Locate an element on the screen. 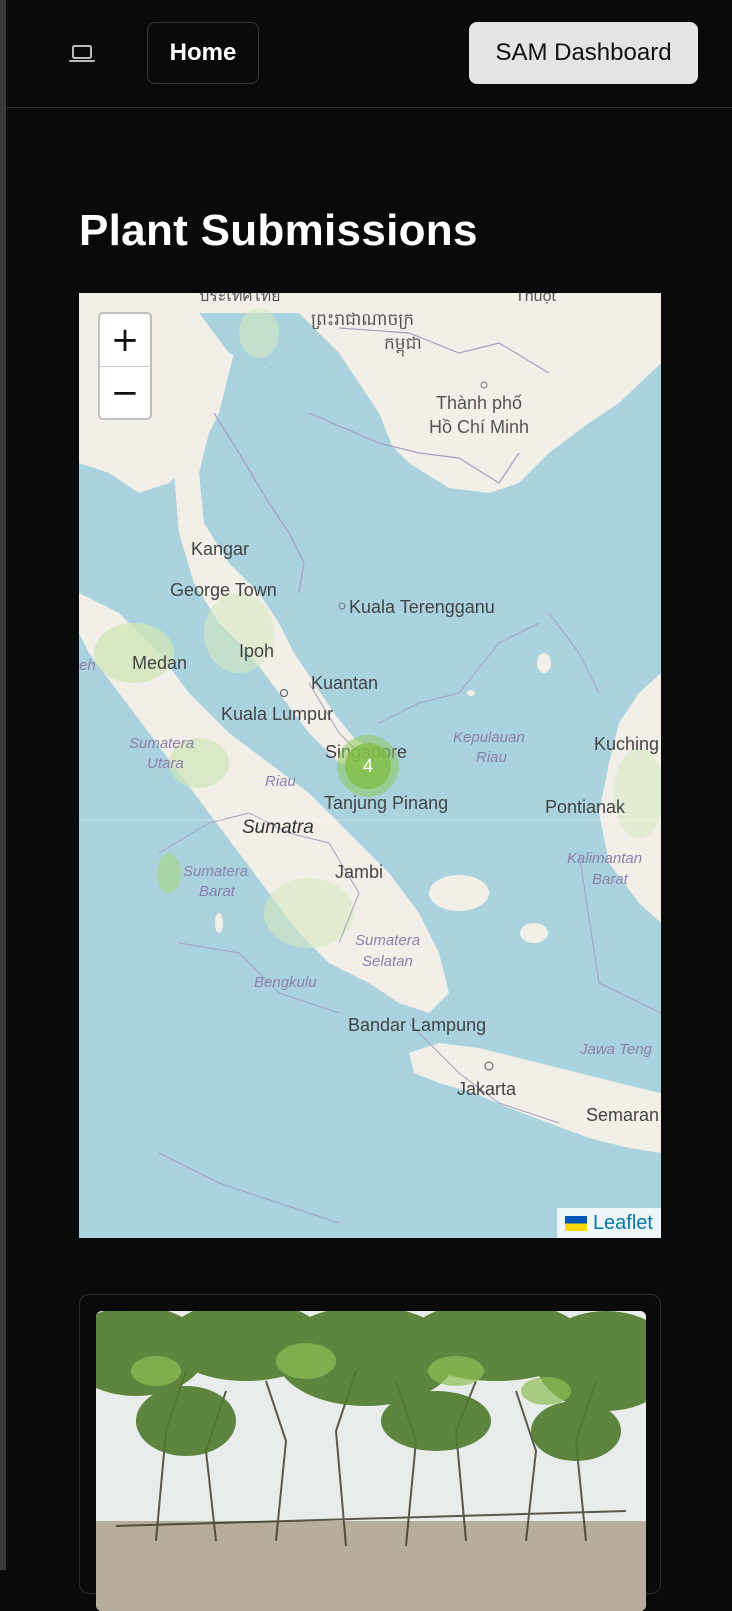 The width and height of the screenshot is (732, 1611). top-nav: Home SAM Dashboard is located at coordinates (369, 54).